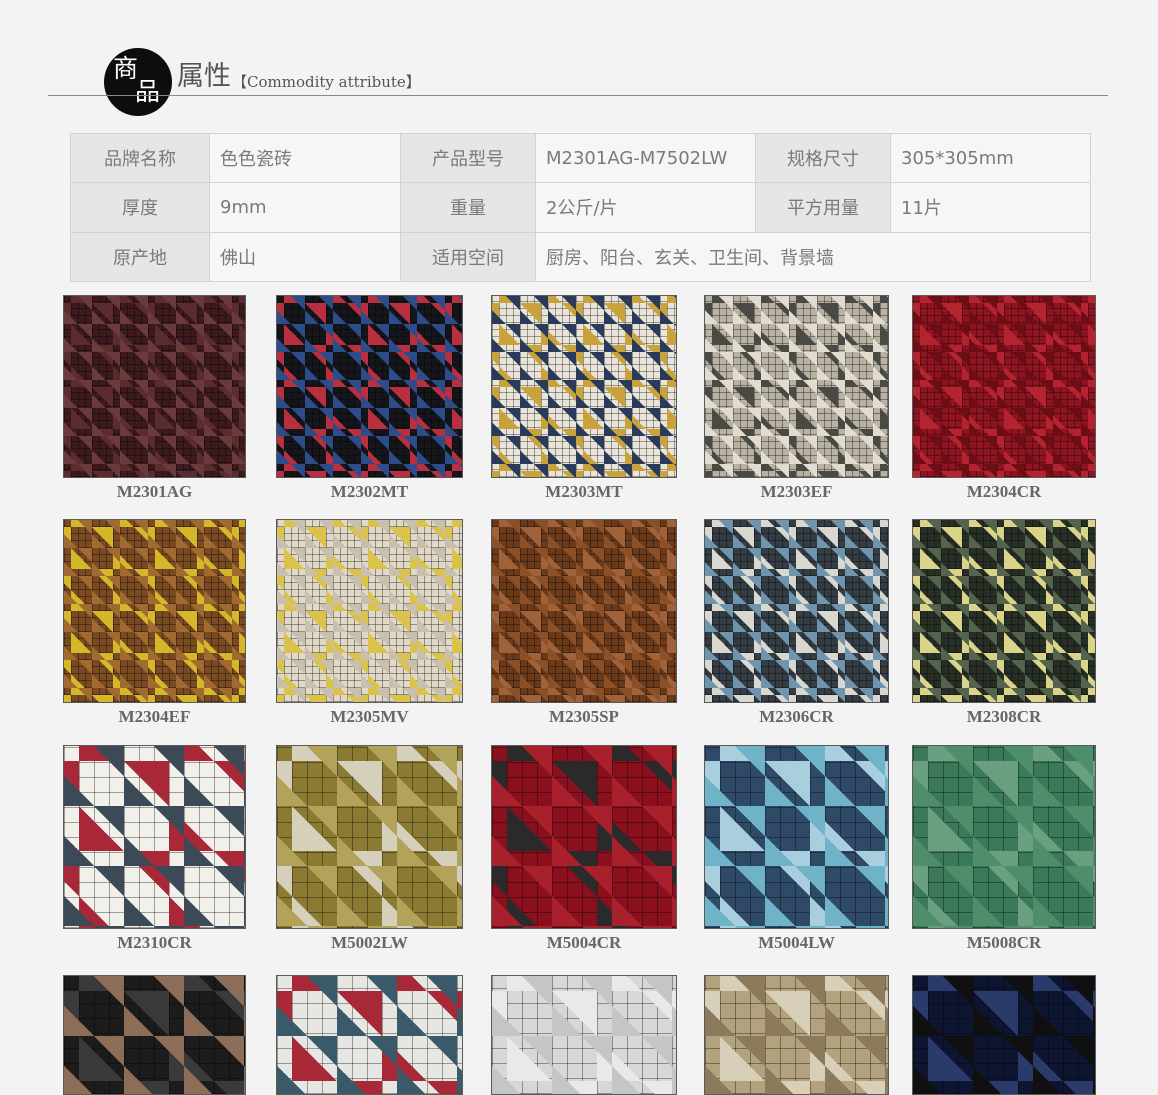  I want to click on product-code: M2303EF, so click(796, 491).